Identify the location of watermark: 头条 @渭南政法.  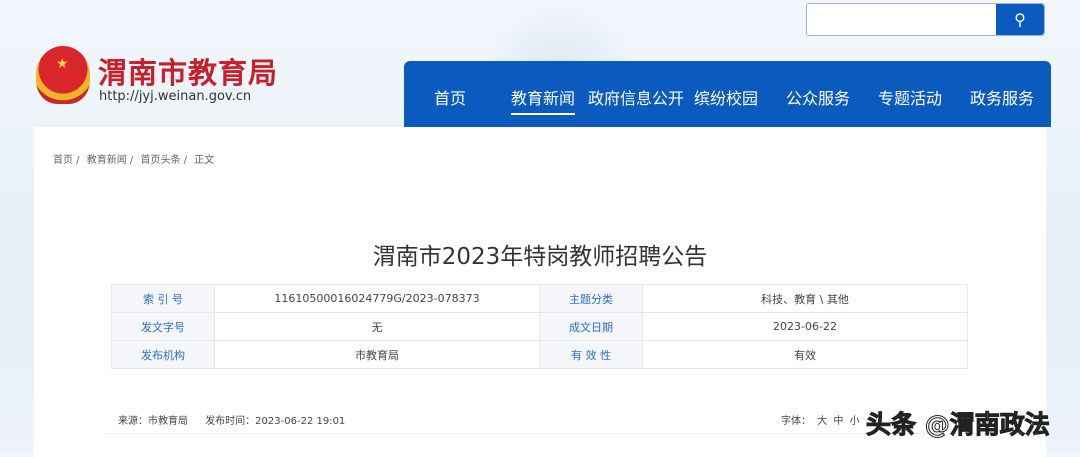
(958, 425).